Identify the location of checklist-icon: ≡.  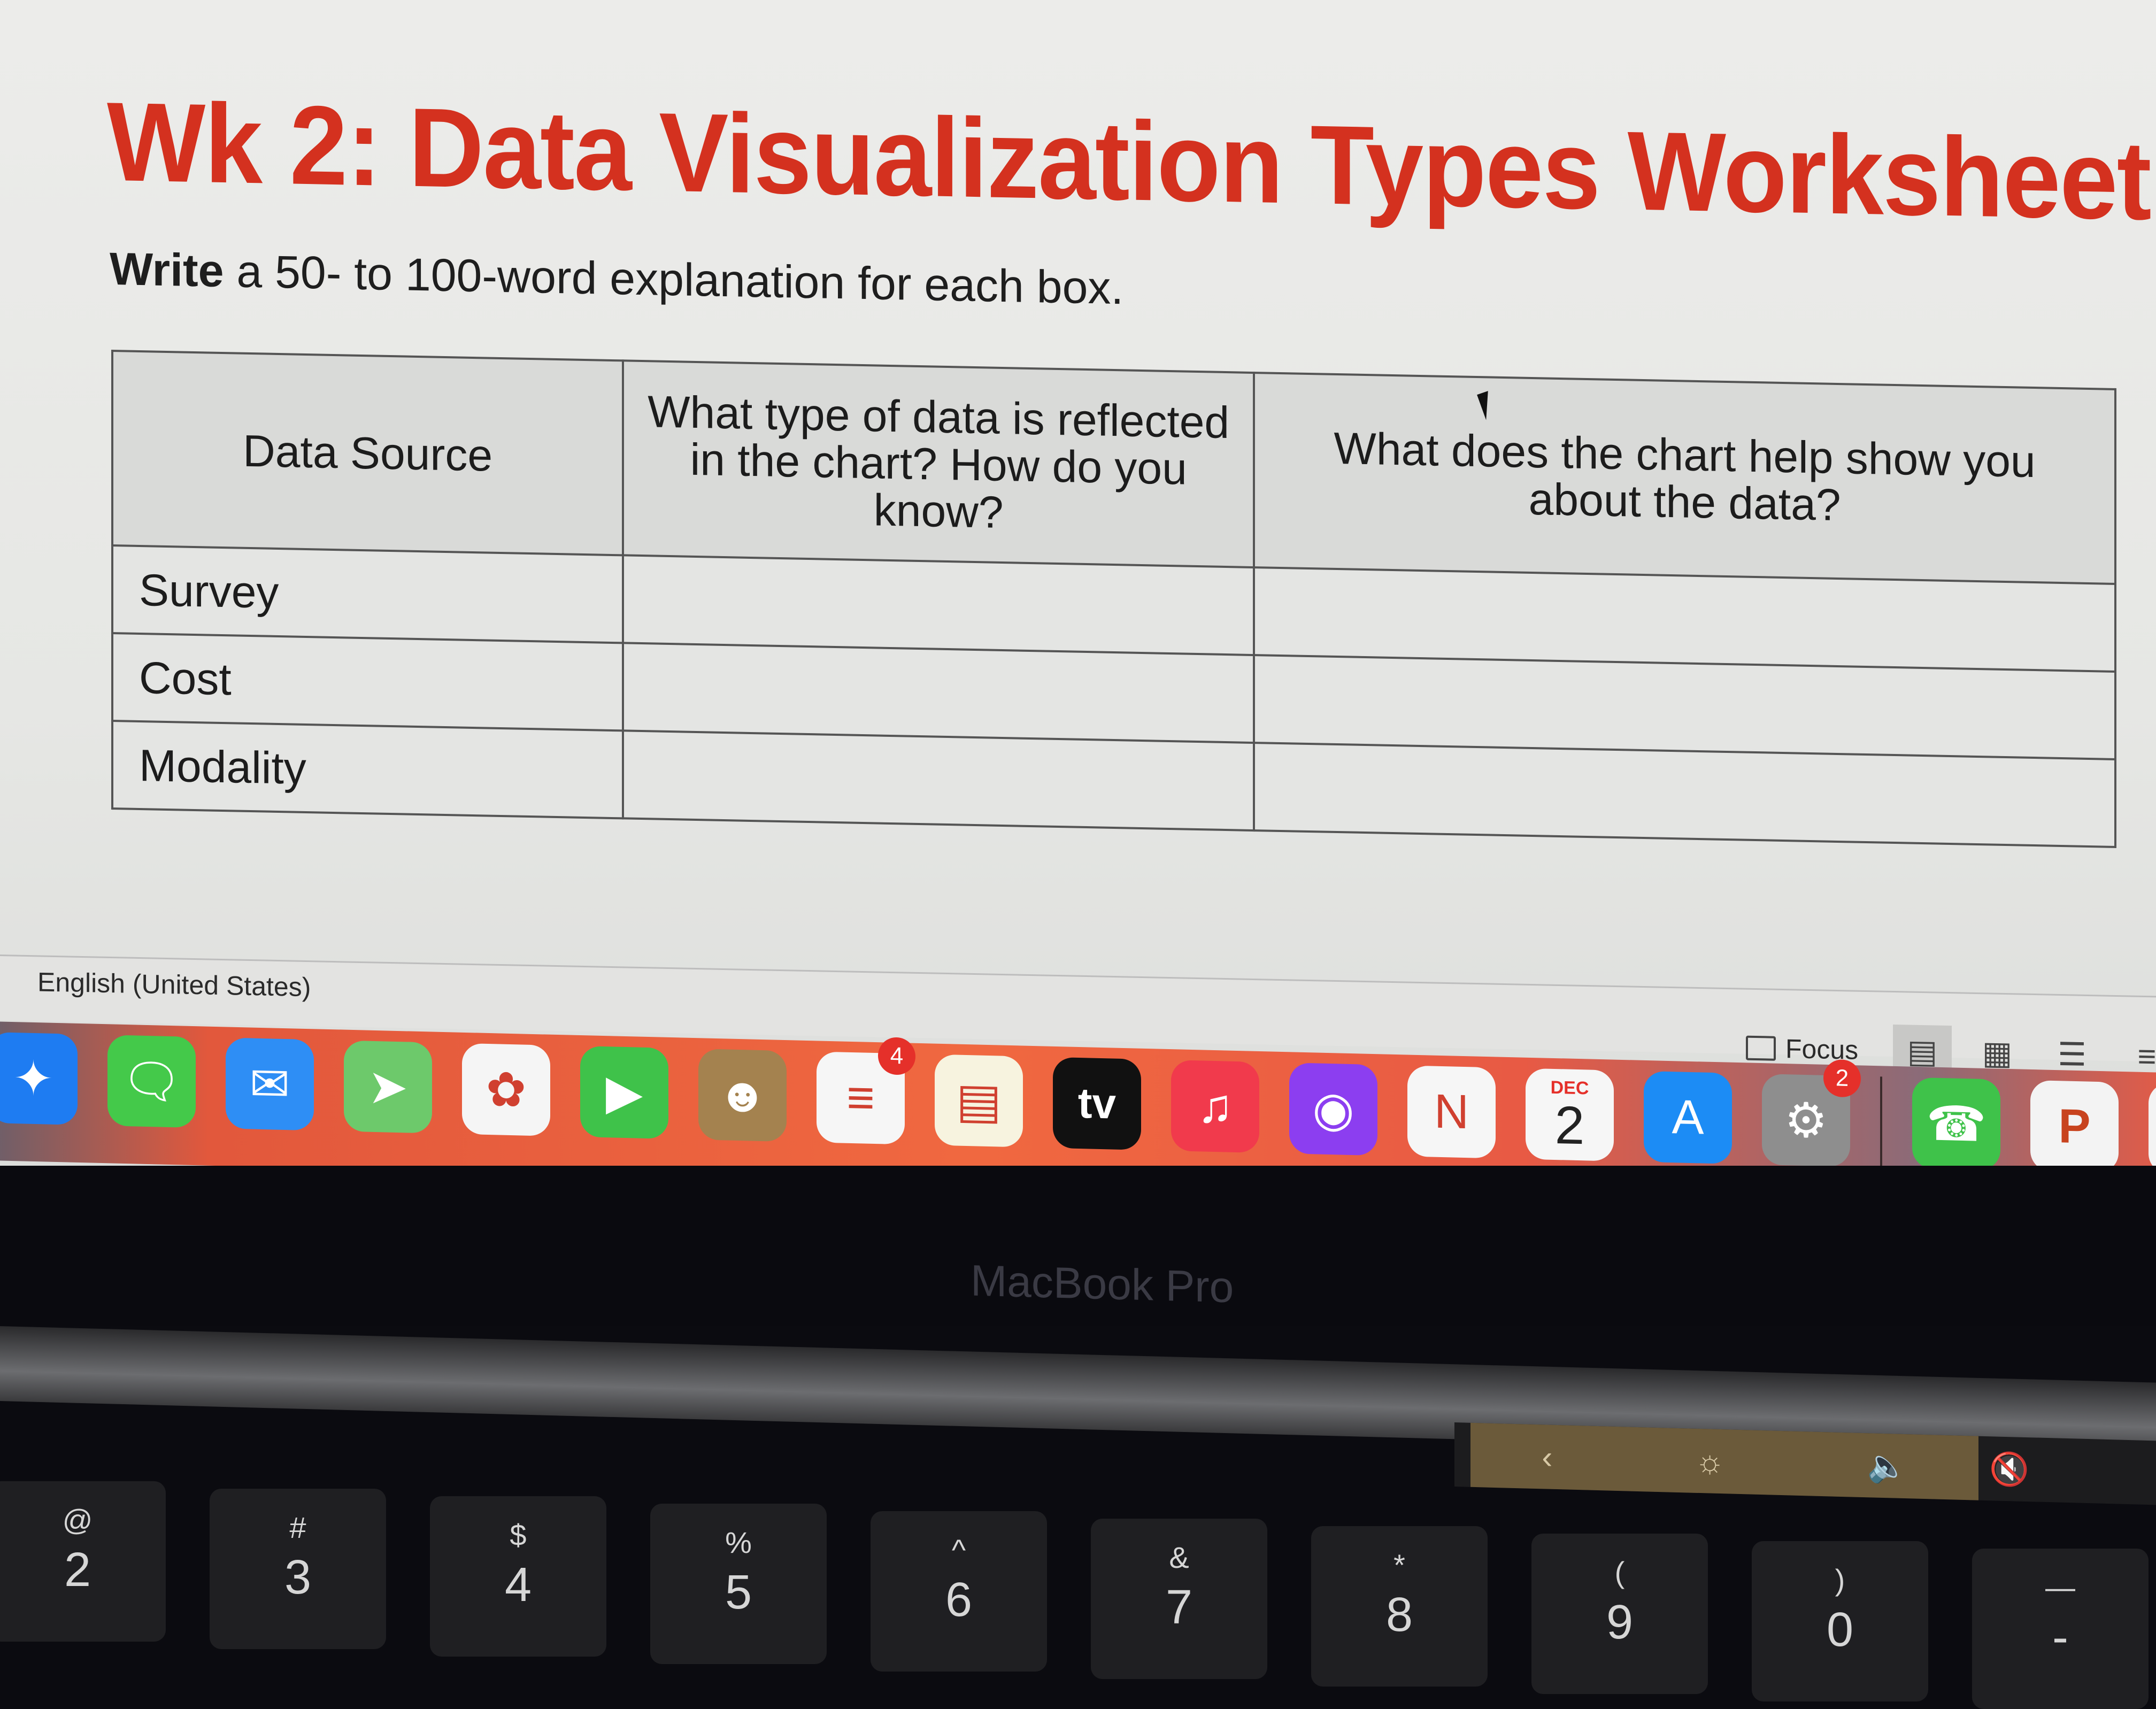
(860, 1098).